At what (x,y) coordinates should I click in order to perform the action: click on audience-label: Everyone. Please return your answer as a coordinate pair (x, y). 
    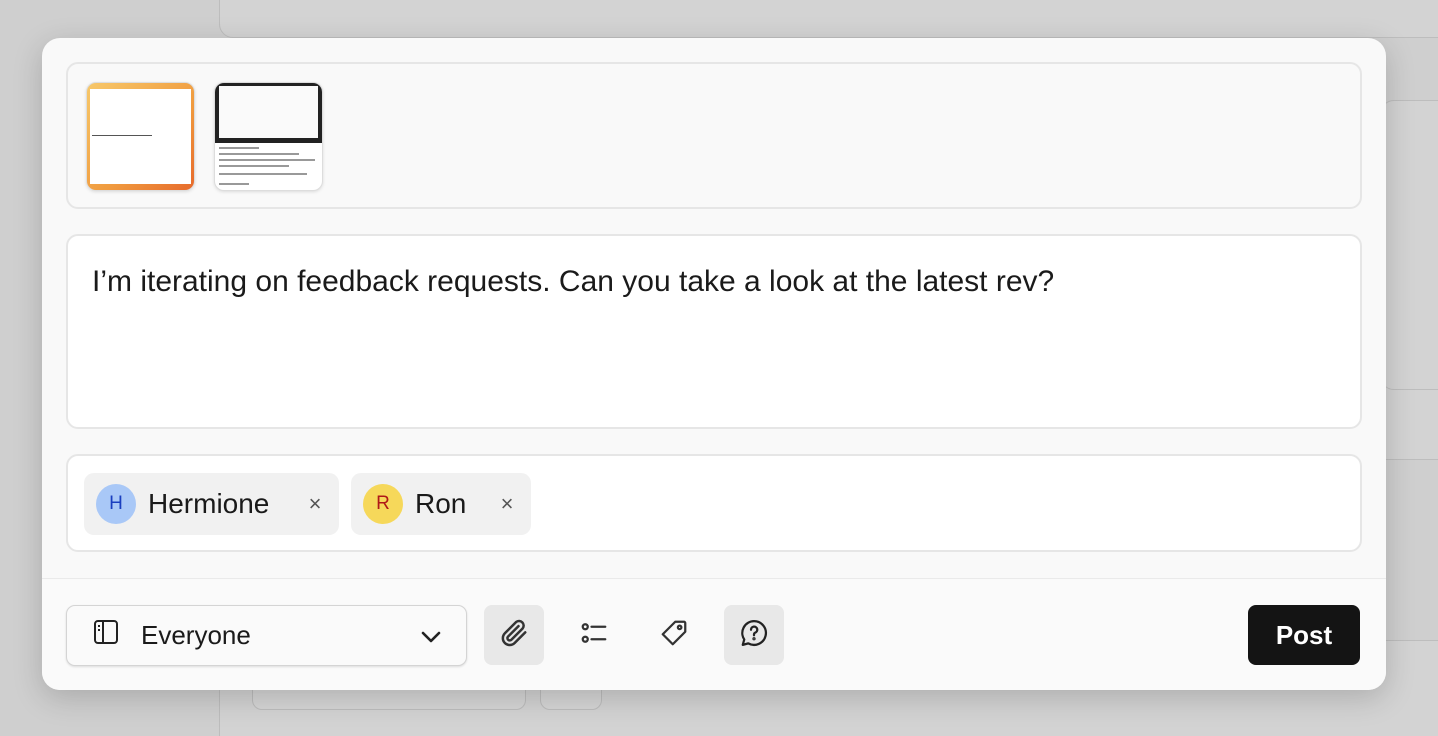
    Looking at the image, I should click on (196, 635).